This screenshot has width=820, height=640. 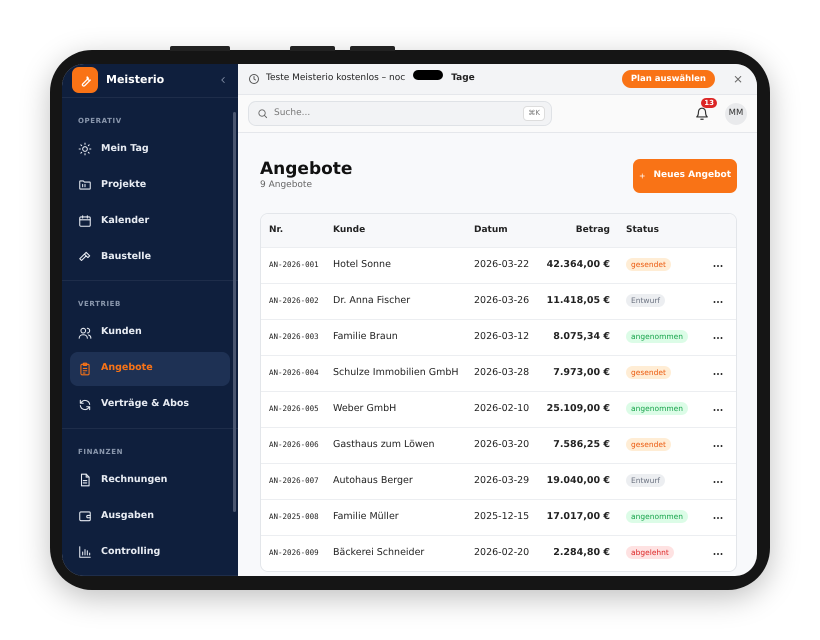 What do you see at coordinates (286, 185) in the screenshot?
I see `offer-count: 9 Angebote` at bounding box center [286, 185].